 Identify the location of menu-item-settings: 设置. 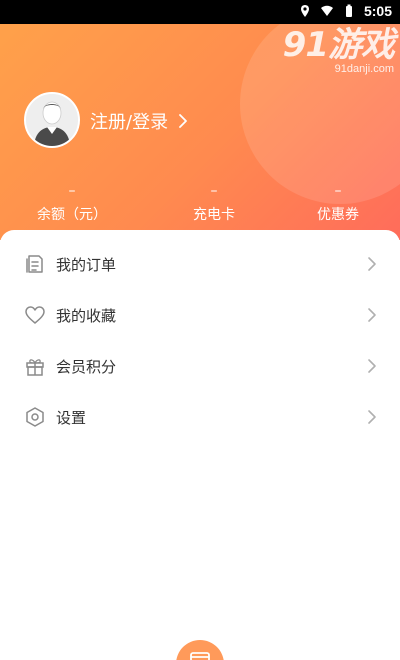
(200, 417).